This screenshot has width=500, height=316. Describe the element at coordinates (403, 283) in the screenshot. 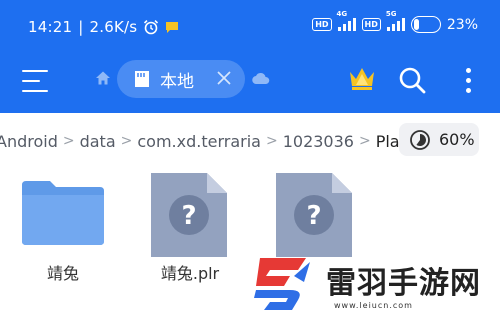

I see `watermark-text: 雷羽手游网` at that location.